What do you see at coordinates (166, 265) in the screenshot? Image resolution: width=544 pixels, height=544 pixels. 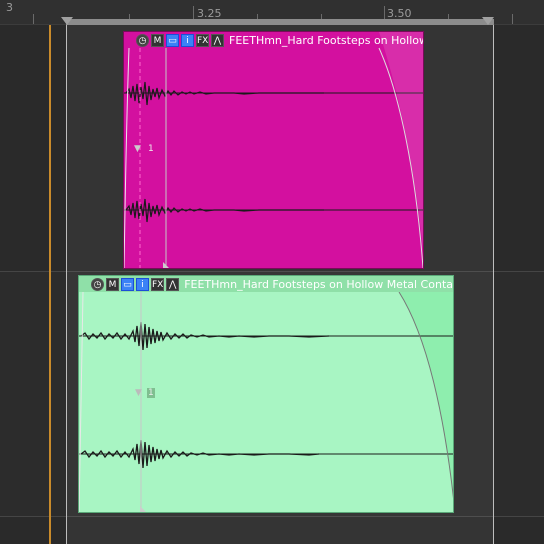 I see `clip-1-fade-handle` at bounding box center [166, 265].